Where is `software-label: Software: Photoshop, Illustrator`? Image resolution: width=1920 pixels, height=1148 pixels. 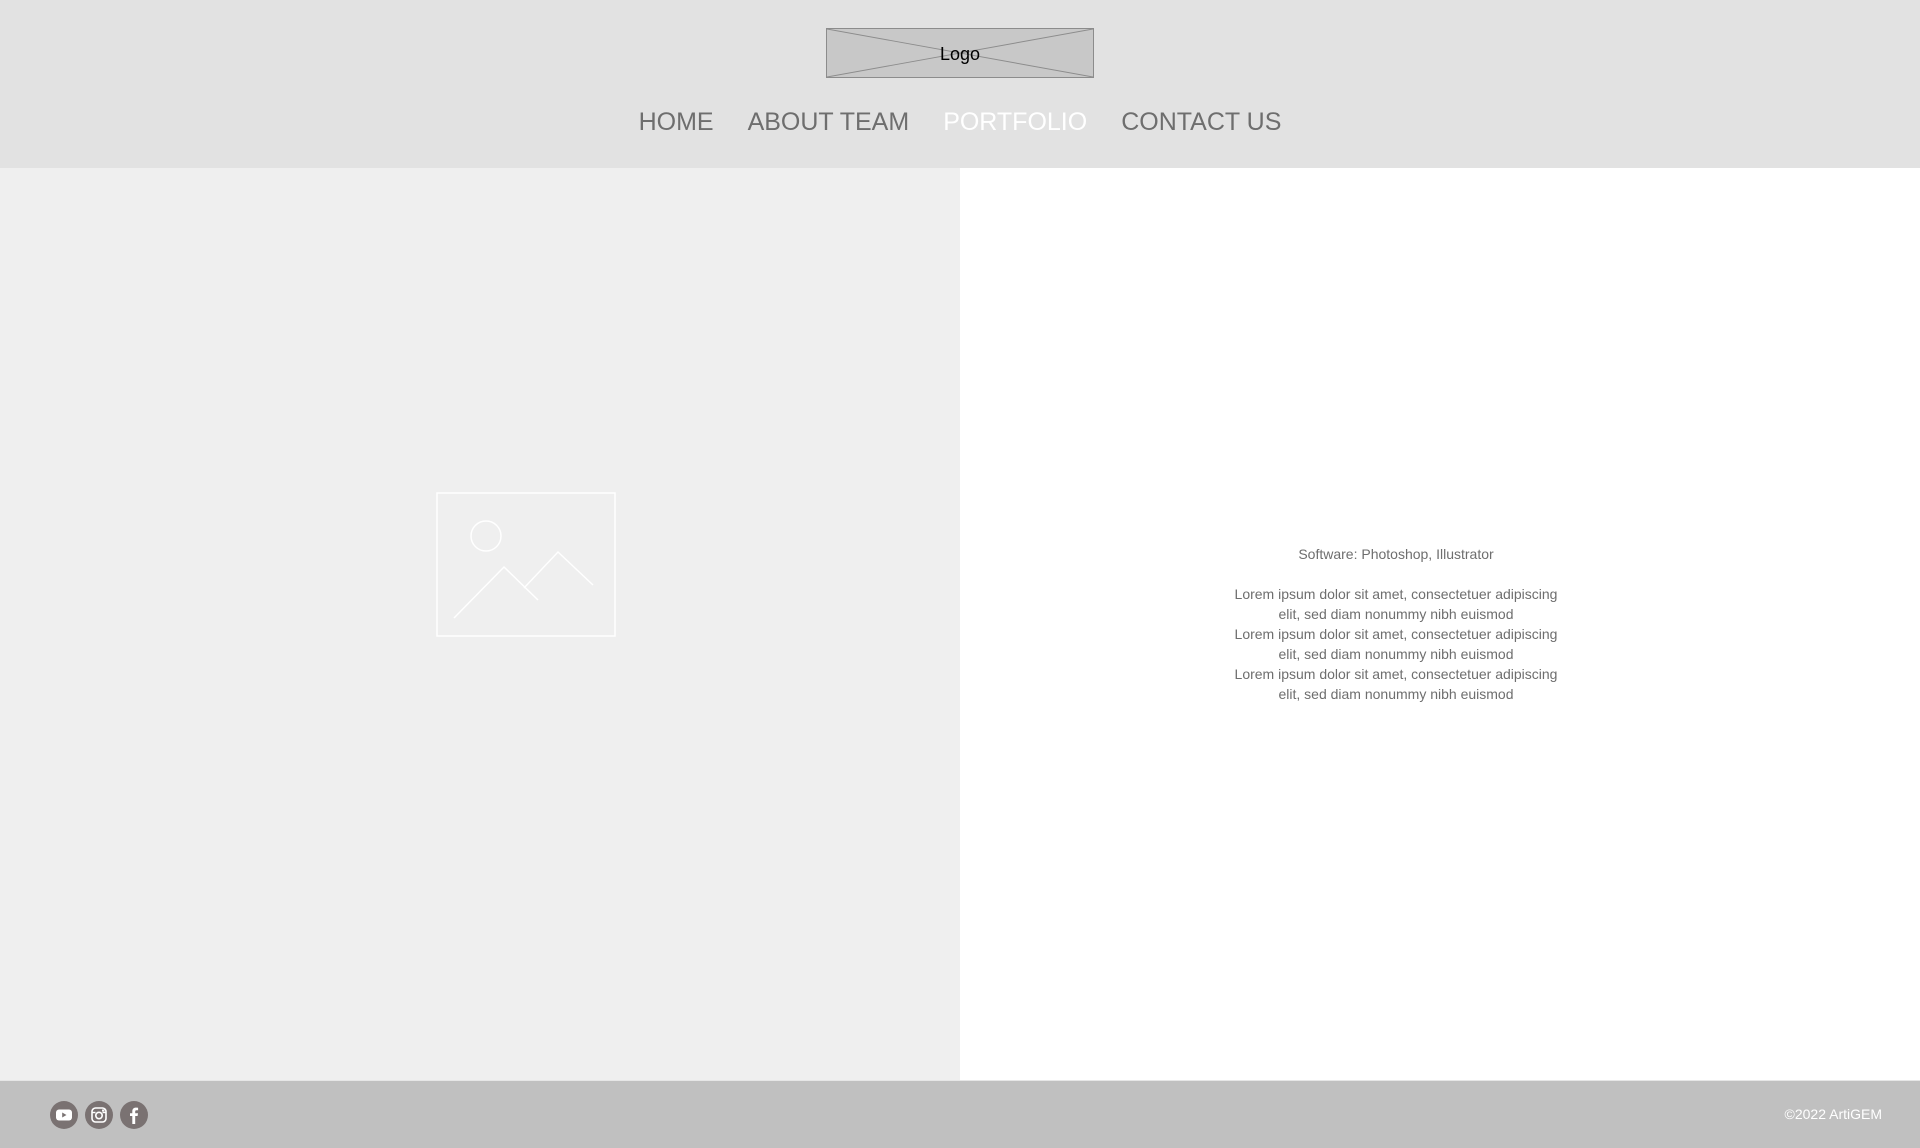 software-label: Software: Photoshop, Illustrator is located at coordinates (1396, 554).